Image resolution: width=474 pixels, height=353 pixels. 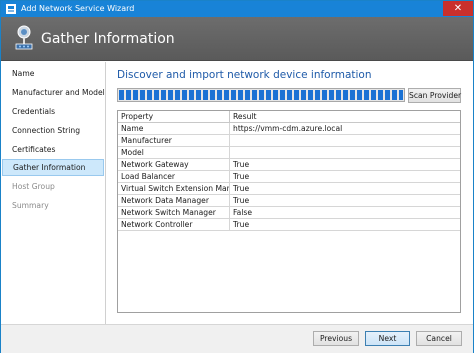 What do you see at coordinates (345, 117) in the screenshot?
I see `column-header-result: Result` at bounding box center [345, 117].